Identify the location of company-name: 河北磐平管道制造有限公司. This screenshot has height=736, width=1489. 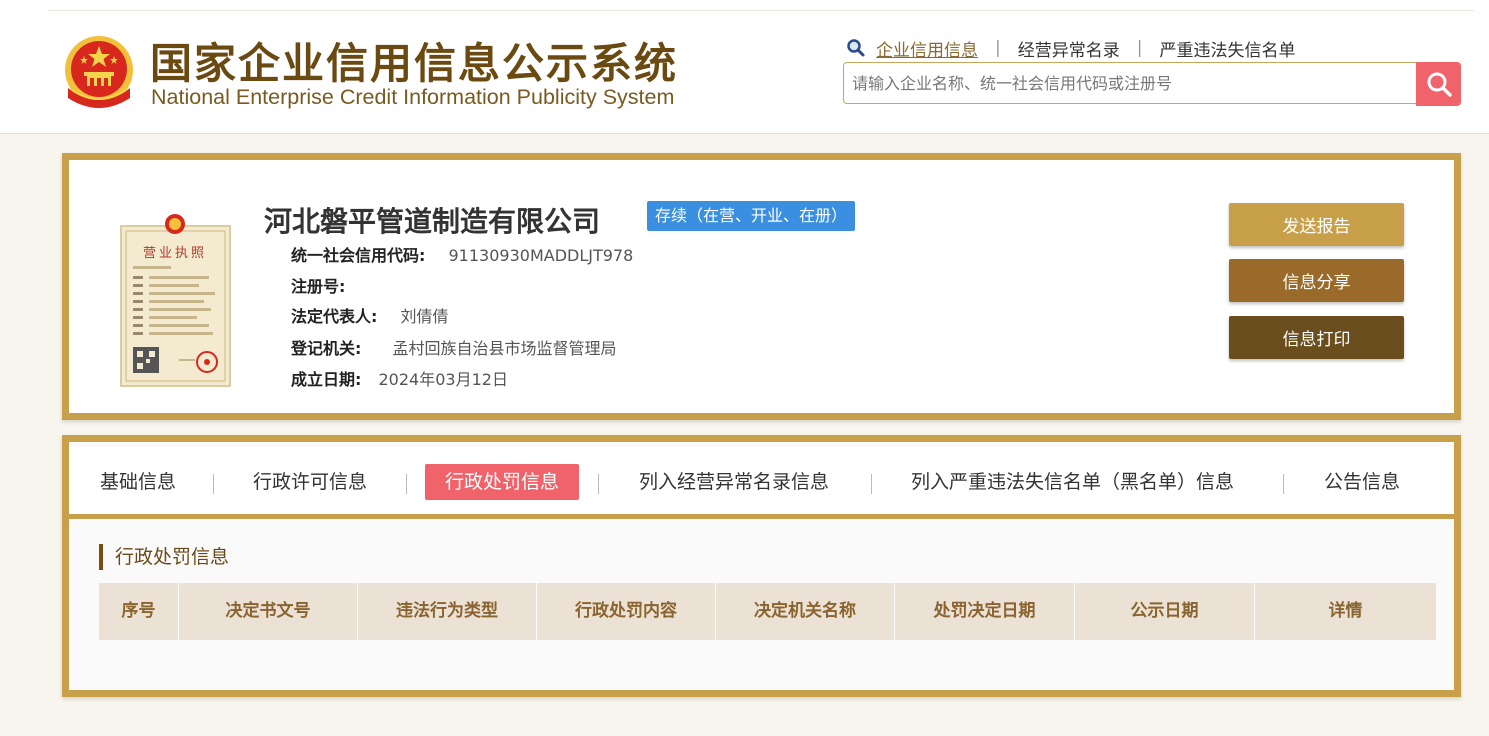
(432, 221).